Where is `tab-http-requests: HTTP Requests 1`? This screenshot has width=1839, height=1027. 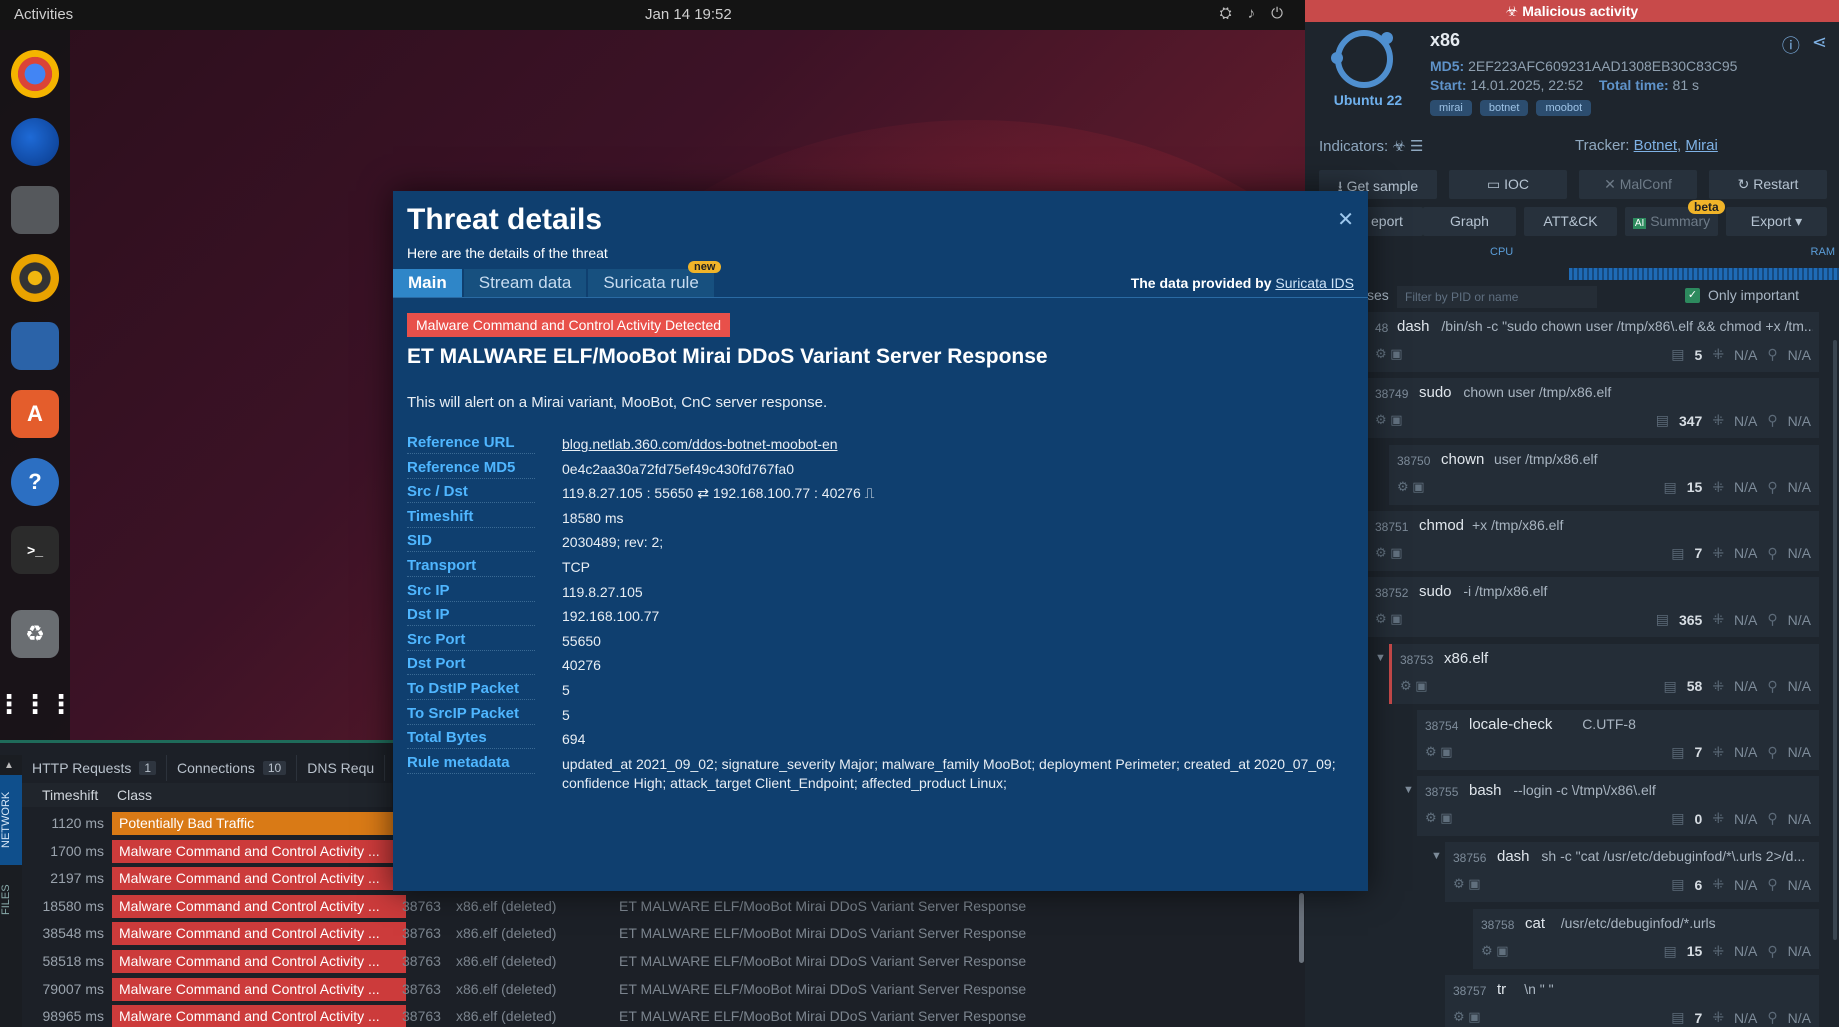
tab-http-requests: HTTP Requests 1 is located at coordinates (95, 768).